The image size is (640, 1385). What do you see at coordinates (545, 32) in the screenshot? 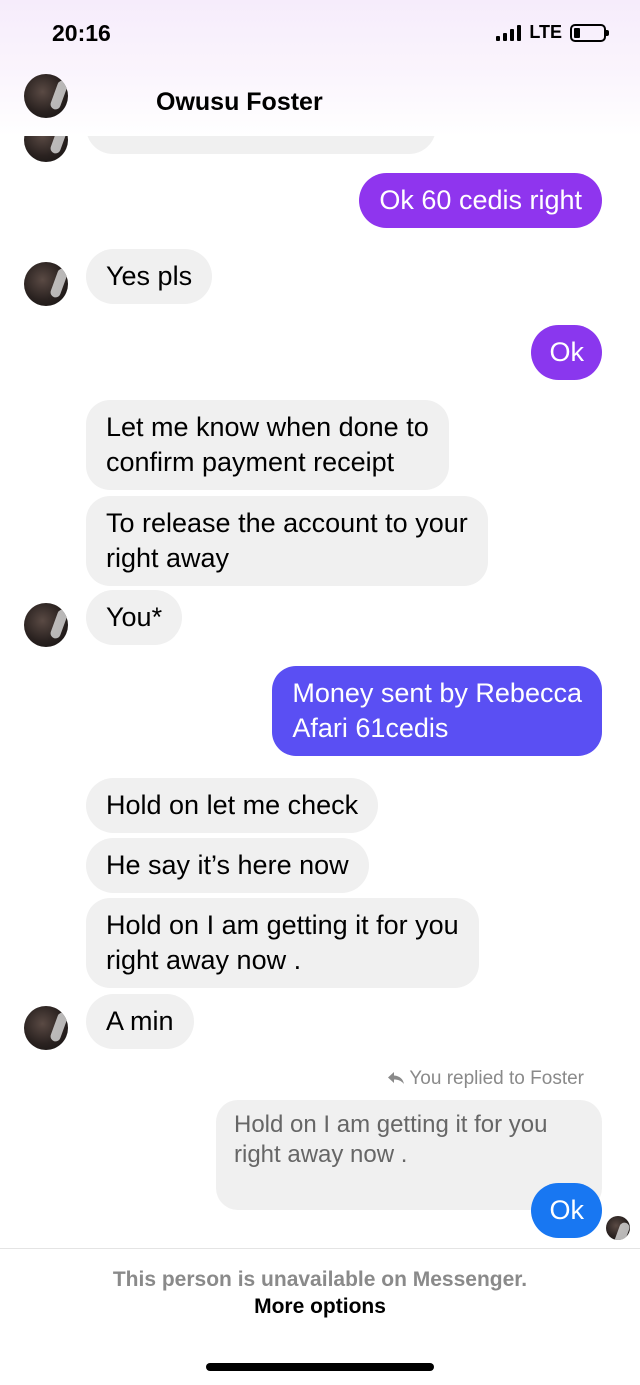
I see `network-type: LTE` at bounding box center [545, 32].